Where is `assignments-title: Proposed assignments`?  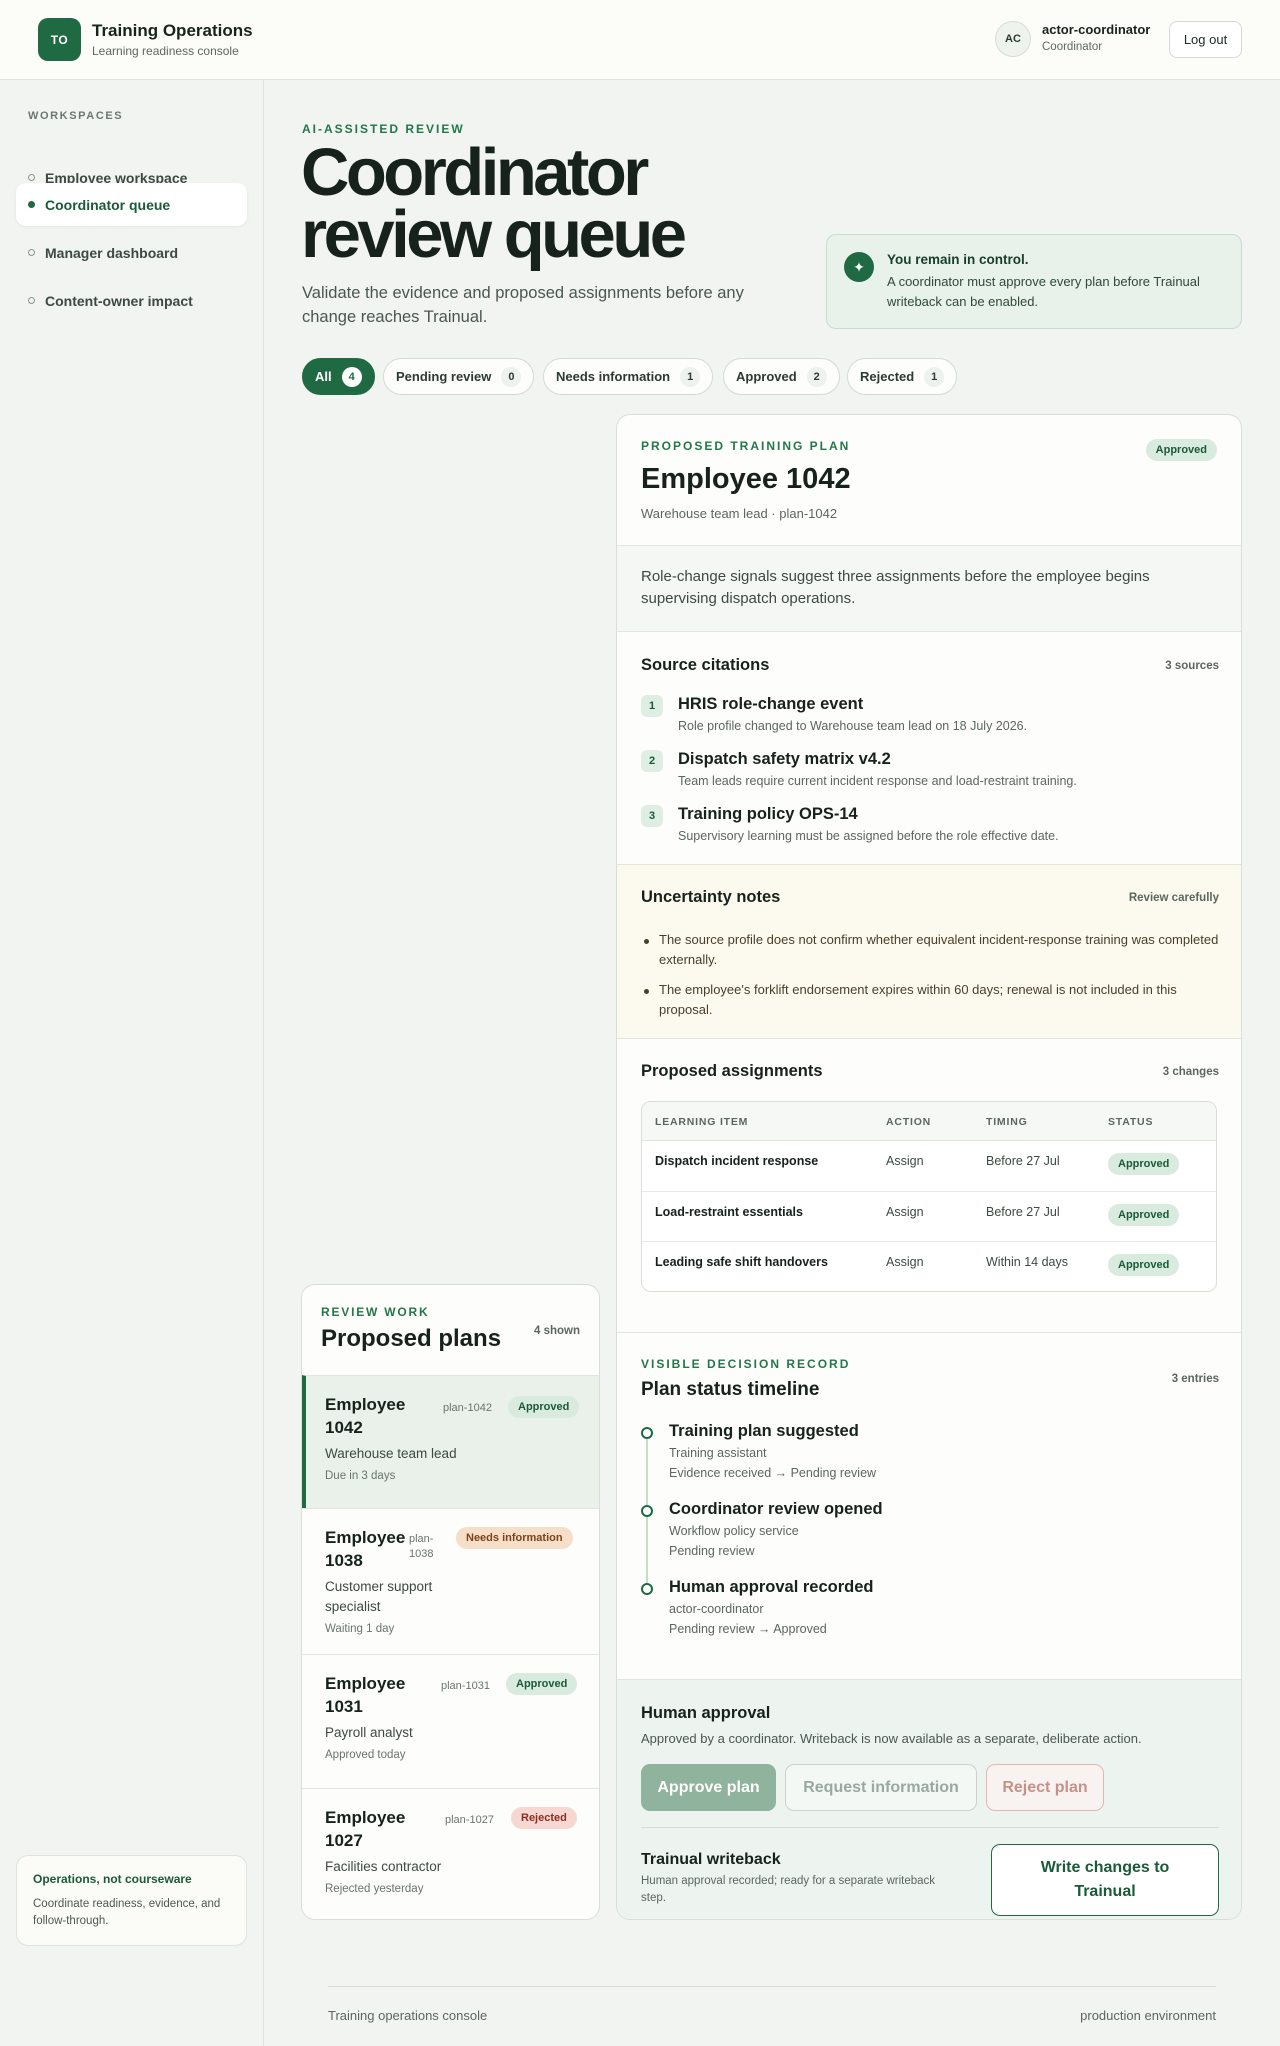
assignments-title: Proposed assignments is located at coordinates (732, 1071).